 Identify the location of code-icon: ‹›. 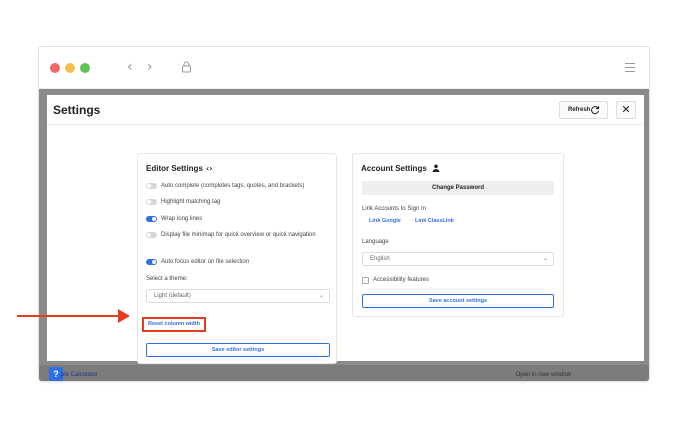
(209, 168).